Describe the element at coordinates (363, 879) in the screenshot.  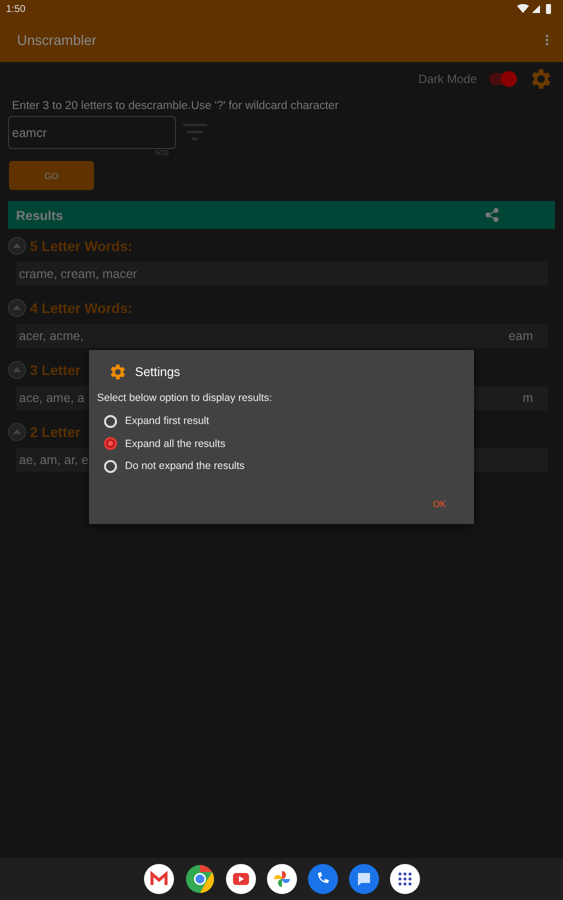
I see `chat-icon` at that location.